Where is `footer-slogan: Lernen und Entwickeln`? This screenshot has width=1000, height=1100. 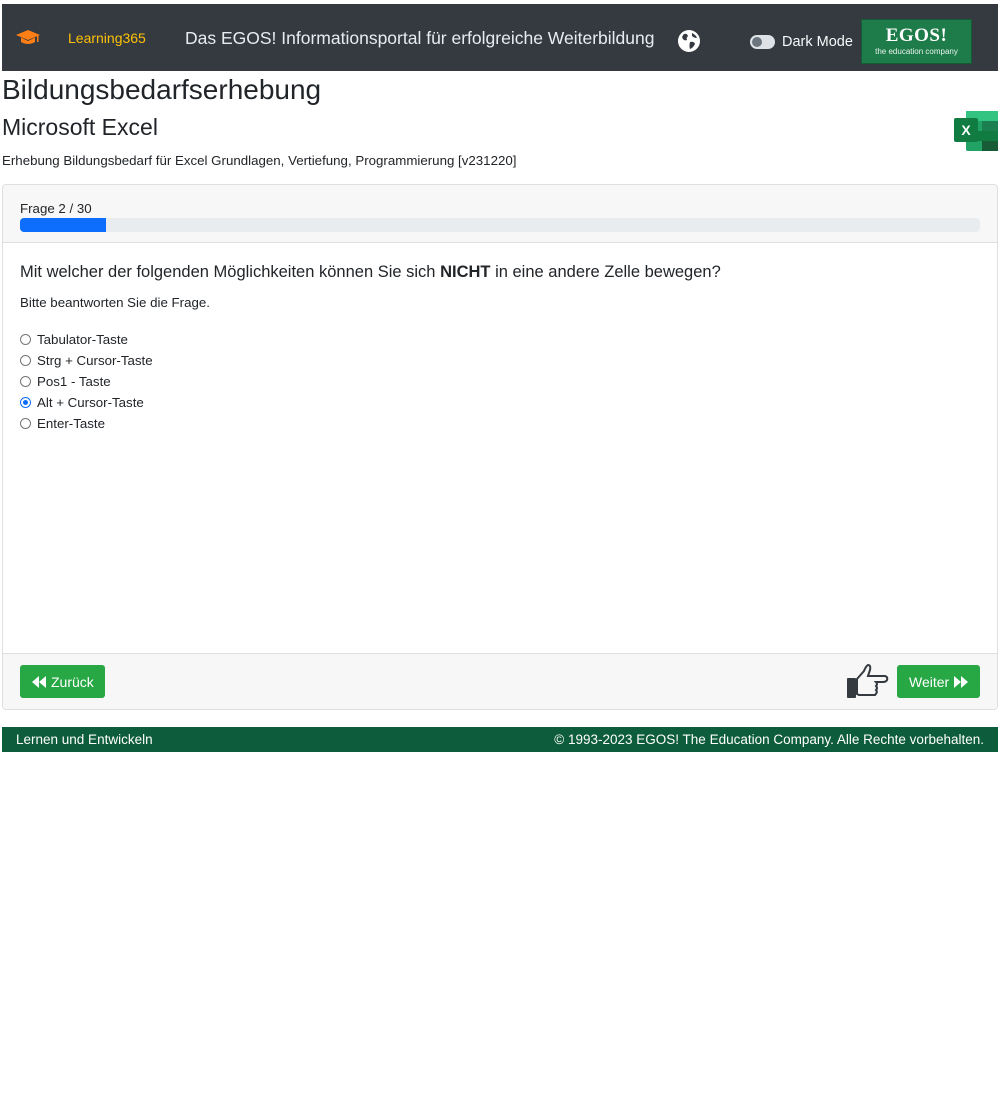 footer-slogan: Lernen und Entwickeln is located at coordinates (84, 739).